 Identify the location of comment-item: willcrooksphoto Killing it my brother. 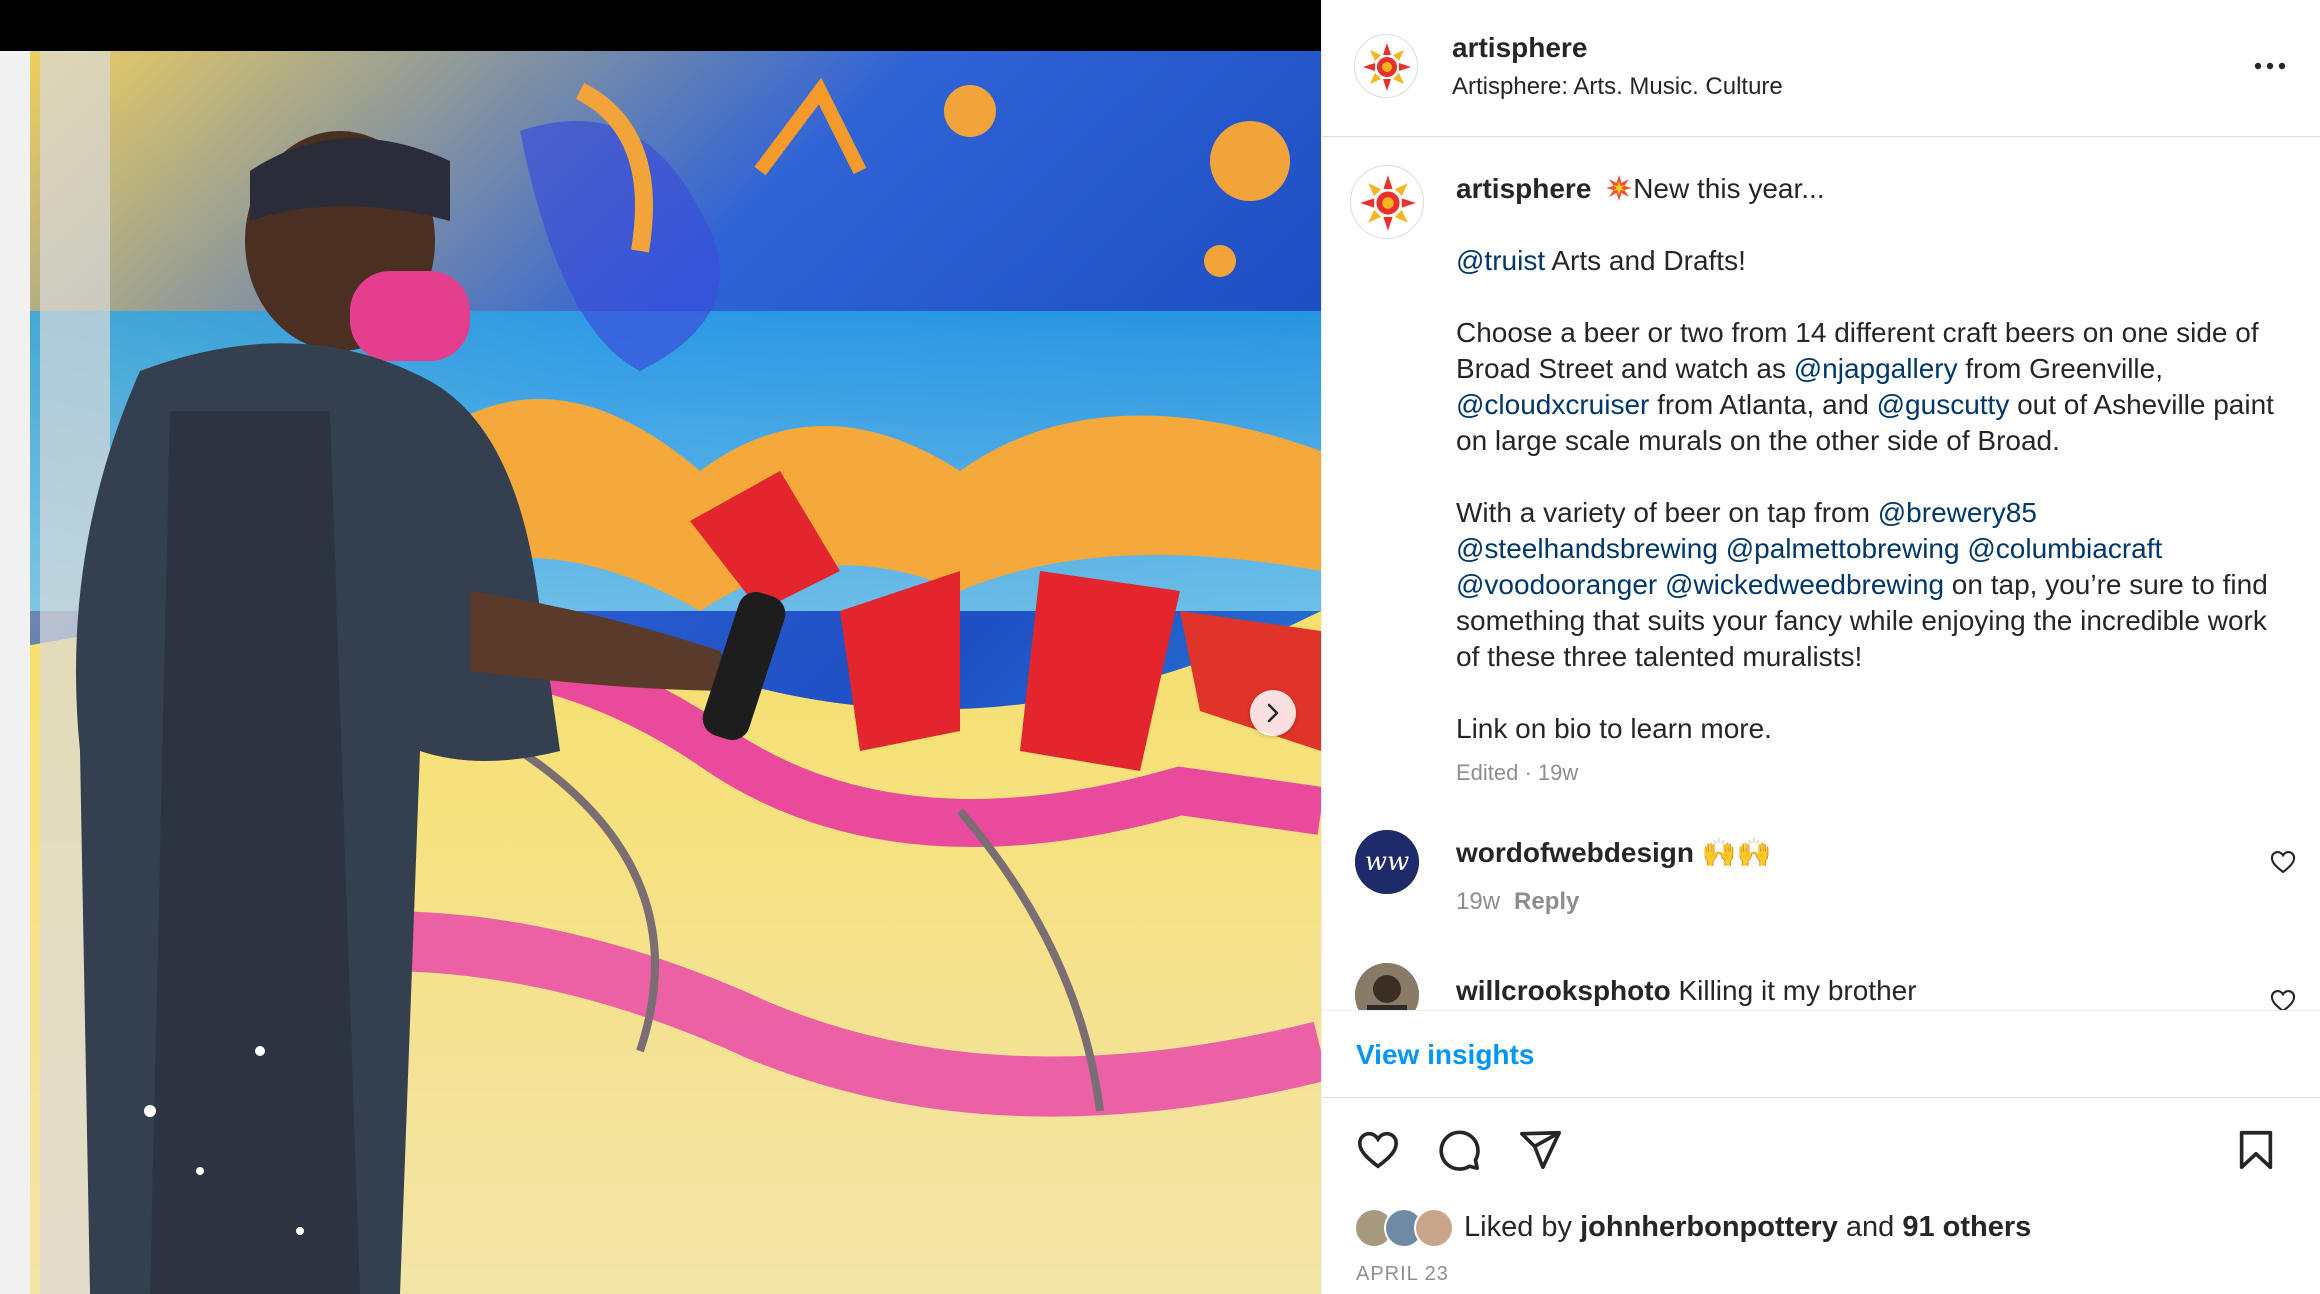
(1821, 986).